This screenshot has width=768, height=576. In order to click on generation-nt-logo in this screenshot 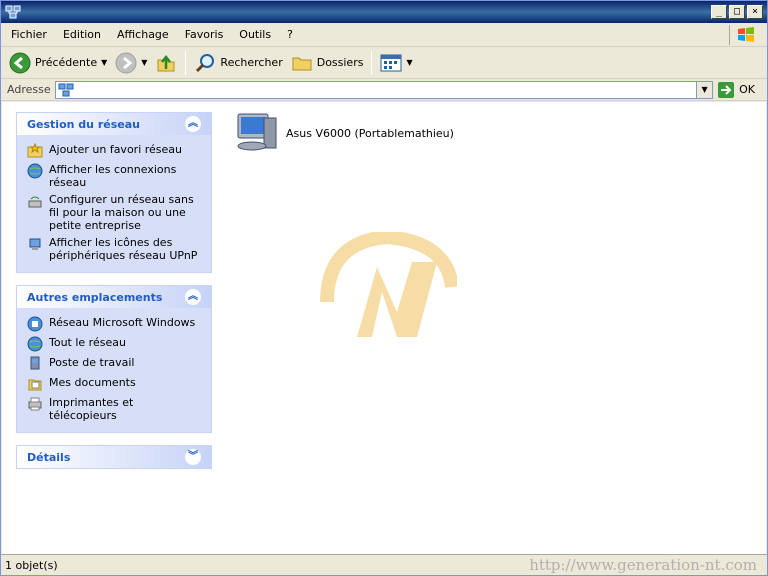, I will do `click(388, 284)`.